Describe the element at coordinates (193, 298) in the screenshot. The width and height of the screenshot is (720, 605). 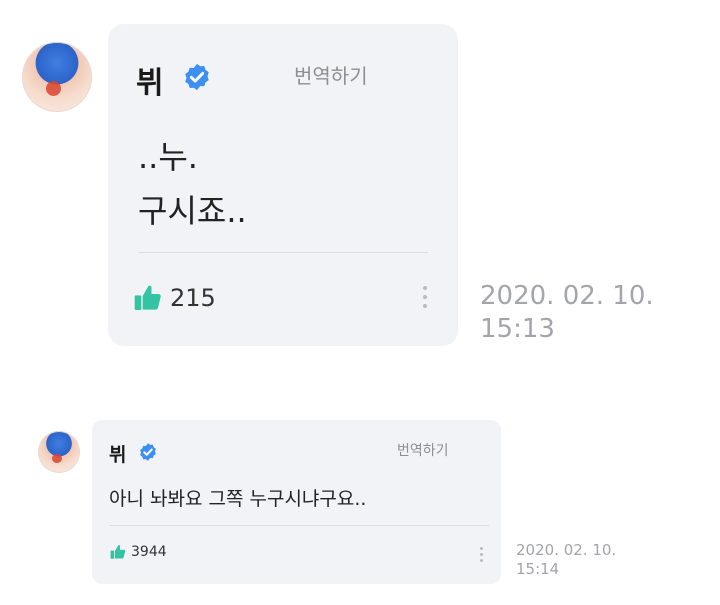
I see `like-count: 215` at that location.